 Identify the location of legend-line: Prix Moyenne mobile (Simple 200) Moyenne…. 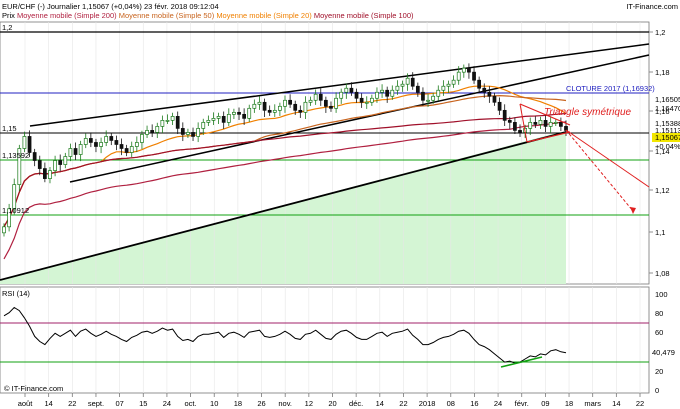
(208, 15).